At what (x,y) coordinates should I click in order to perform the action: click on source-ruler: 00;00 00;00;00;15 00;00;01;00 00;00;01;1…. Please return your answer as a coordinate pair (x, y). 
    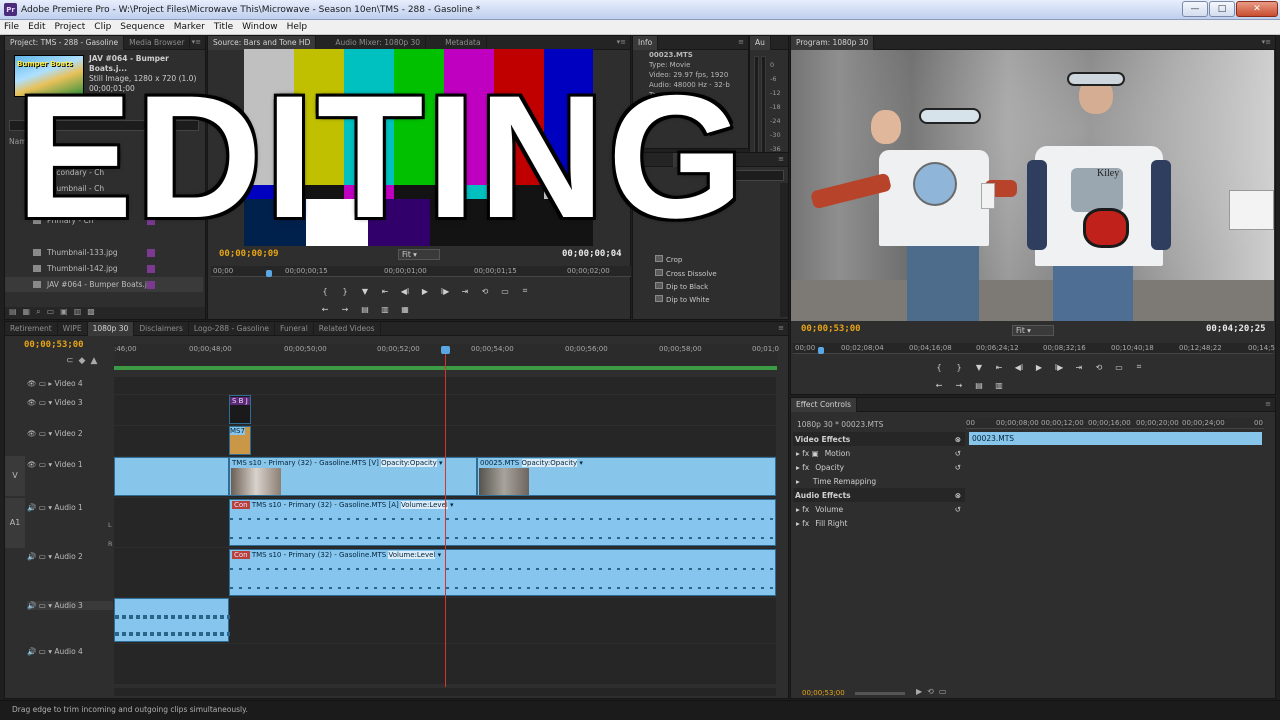
    Looking at the image, I should click on (421, 271).